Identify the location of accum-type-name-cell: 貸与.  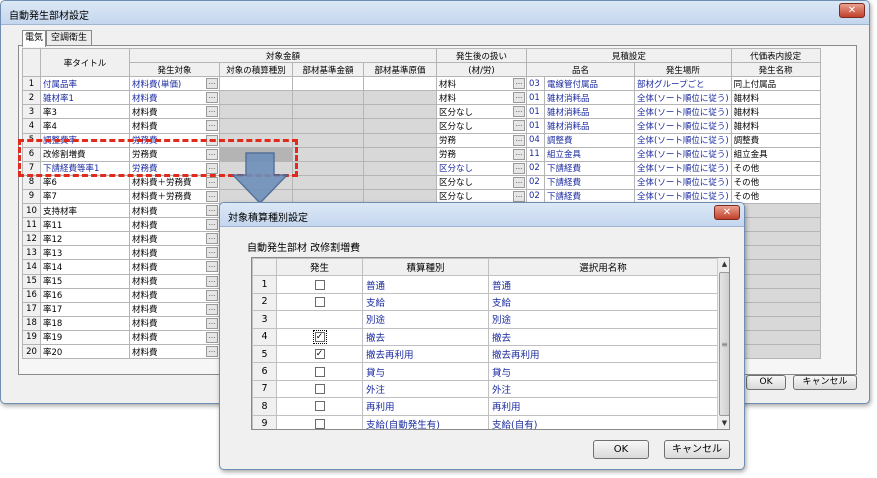
(425, 371).